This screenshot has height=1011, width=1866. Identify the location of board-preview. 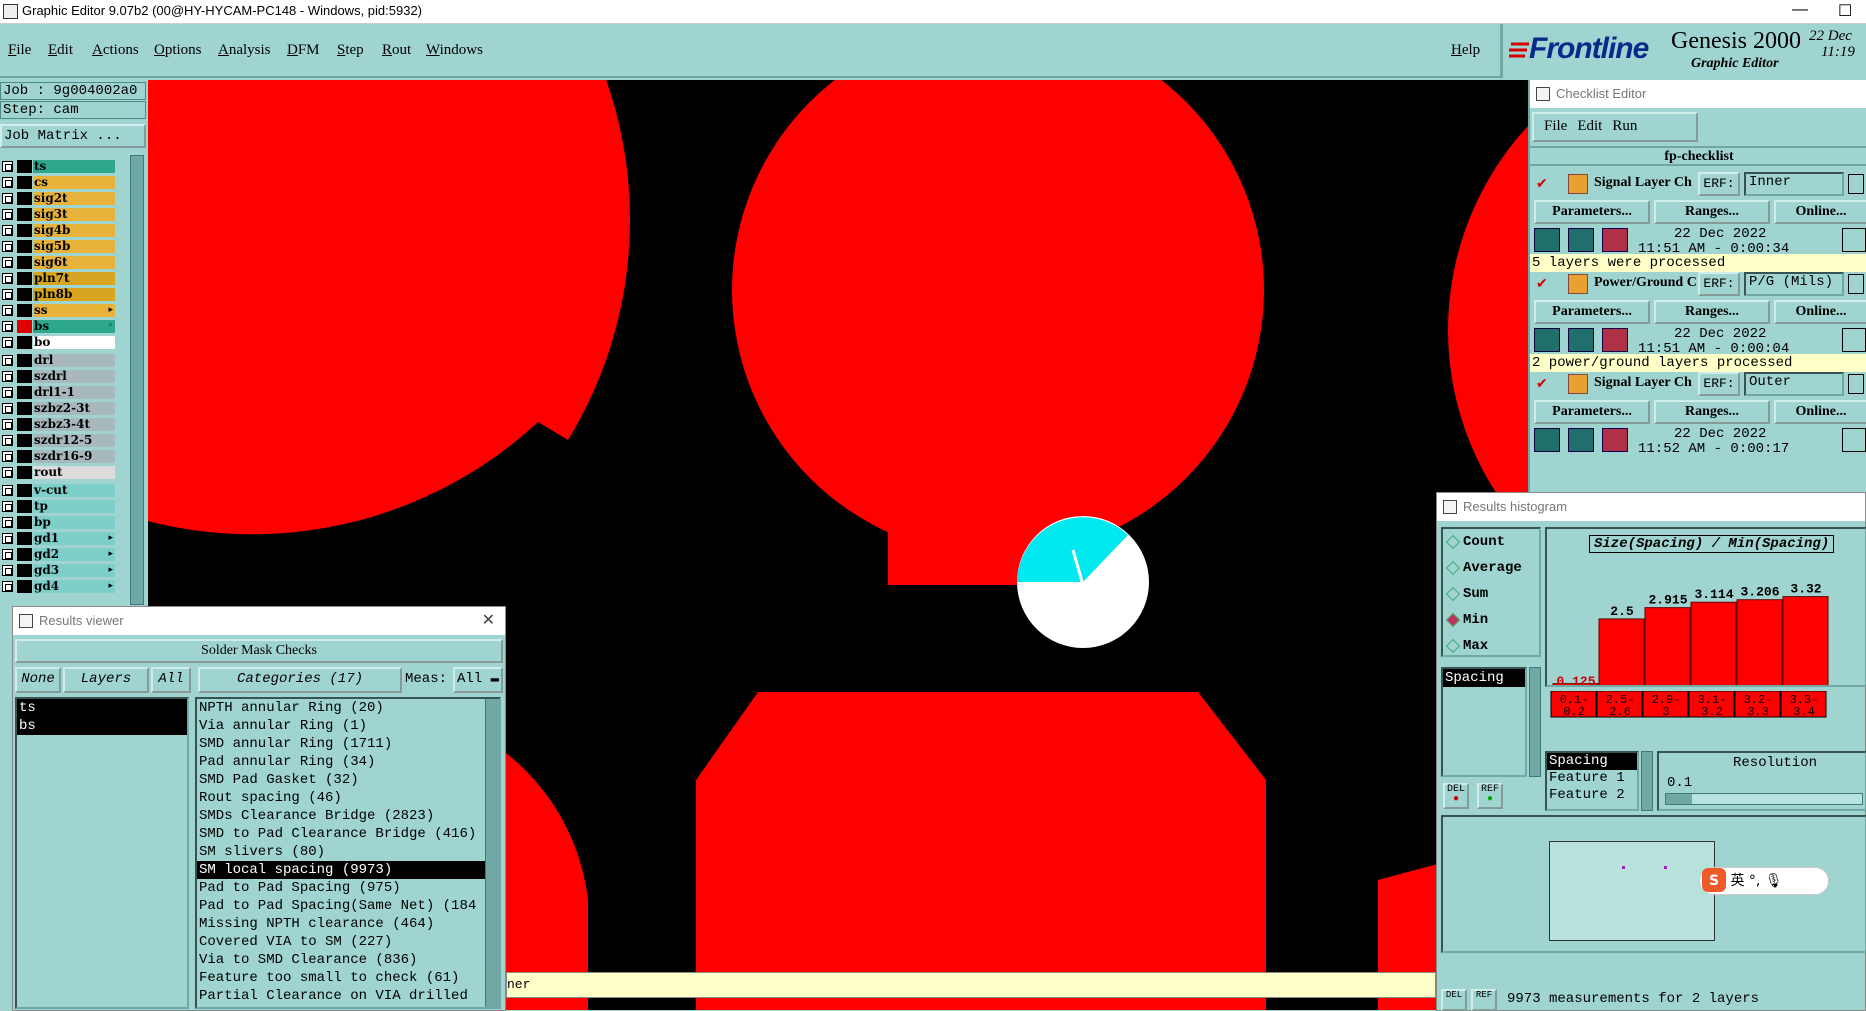
(1632, 891).